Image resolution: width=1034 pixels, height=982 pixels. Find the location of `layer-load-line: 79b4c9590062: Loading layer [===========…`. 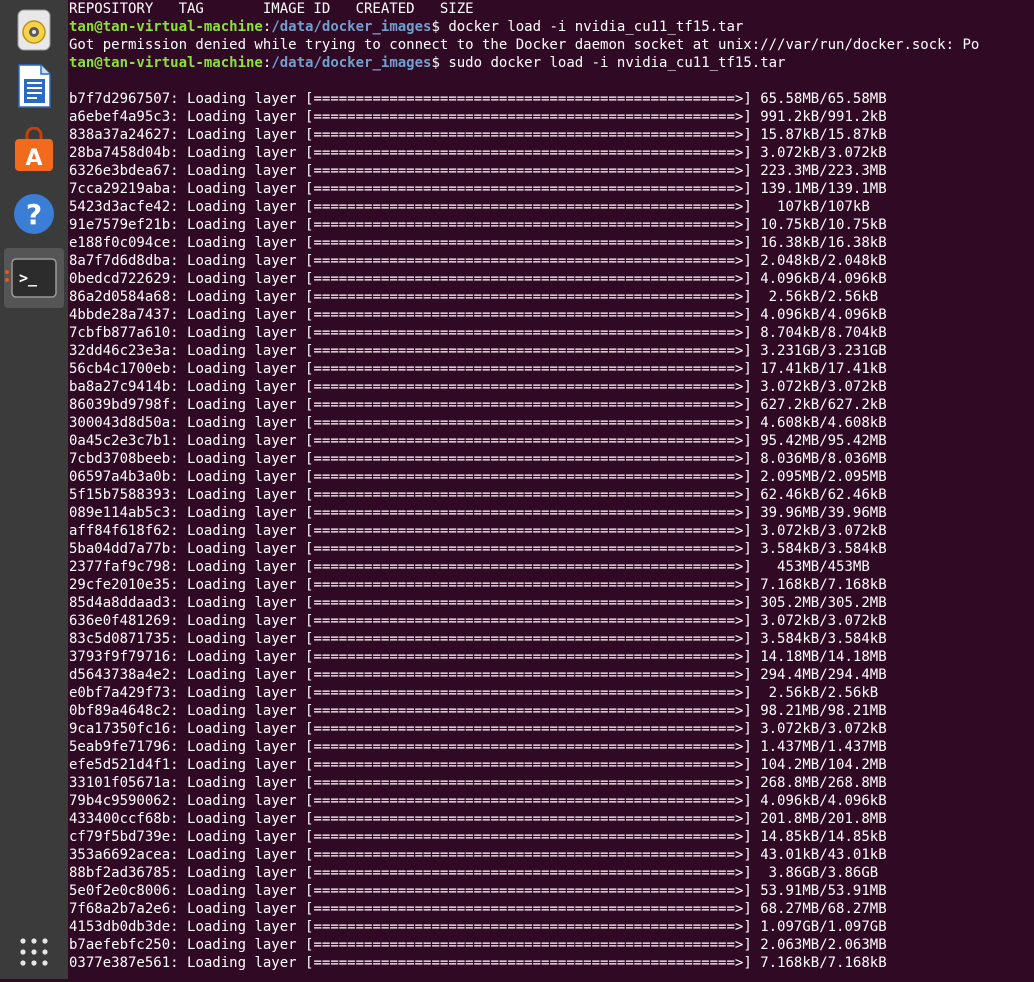

layer-load-line: 79b4c9590062: Loading layer [===========… is located at coordinates (551, 801).